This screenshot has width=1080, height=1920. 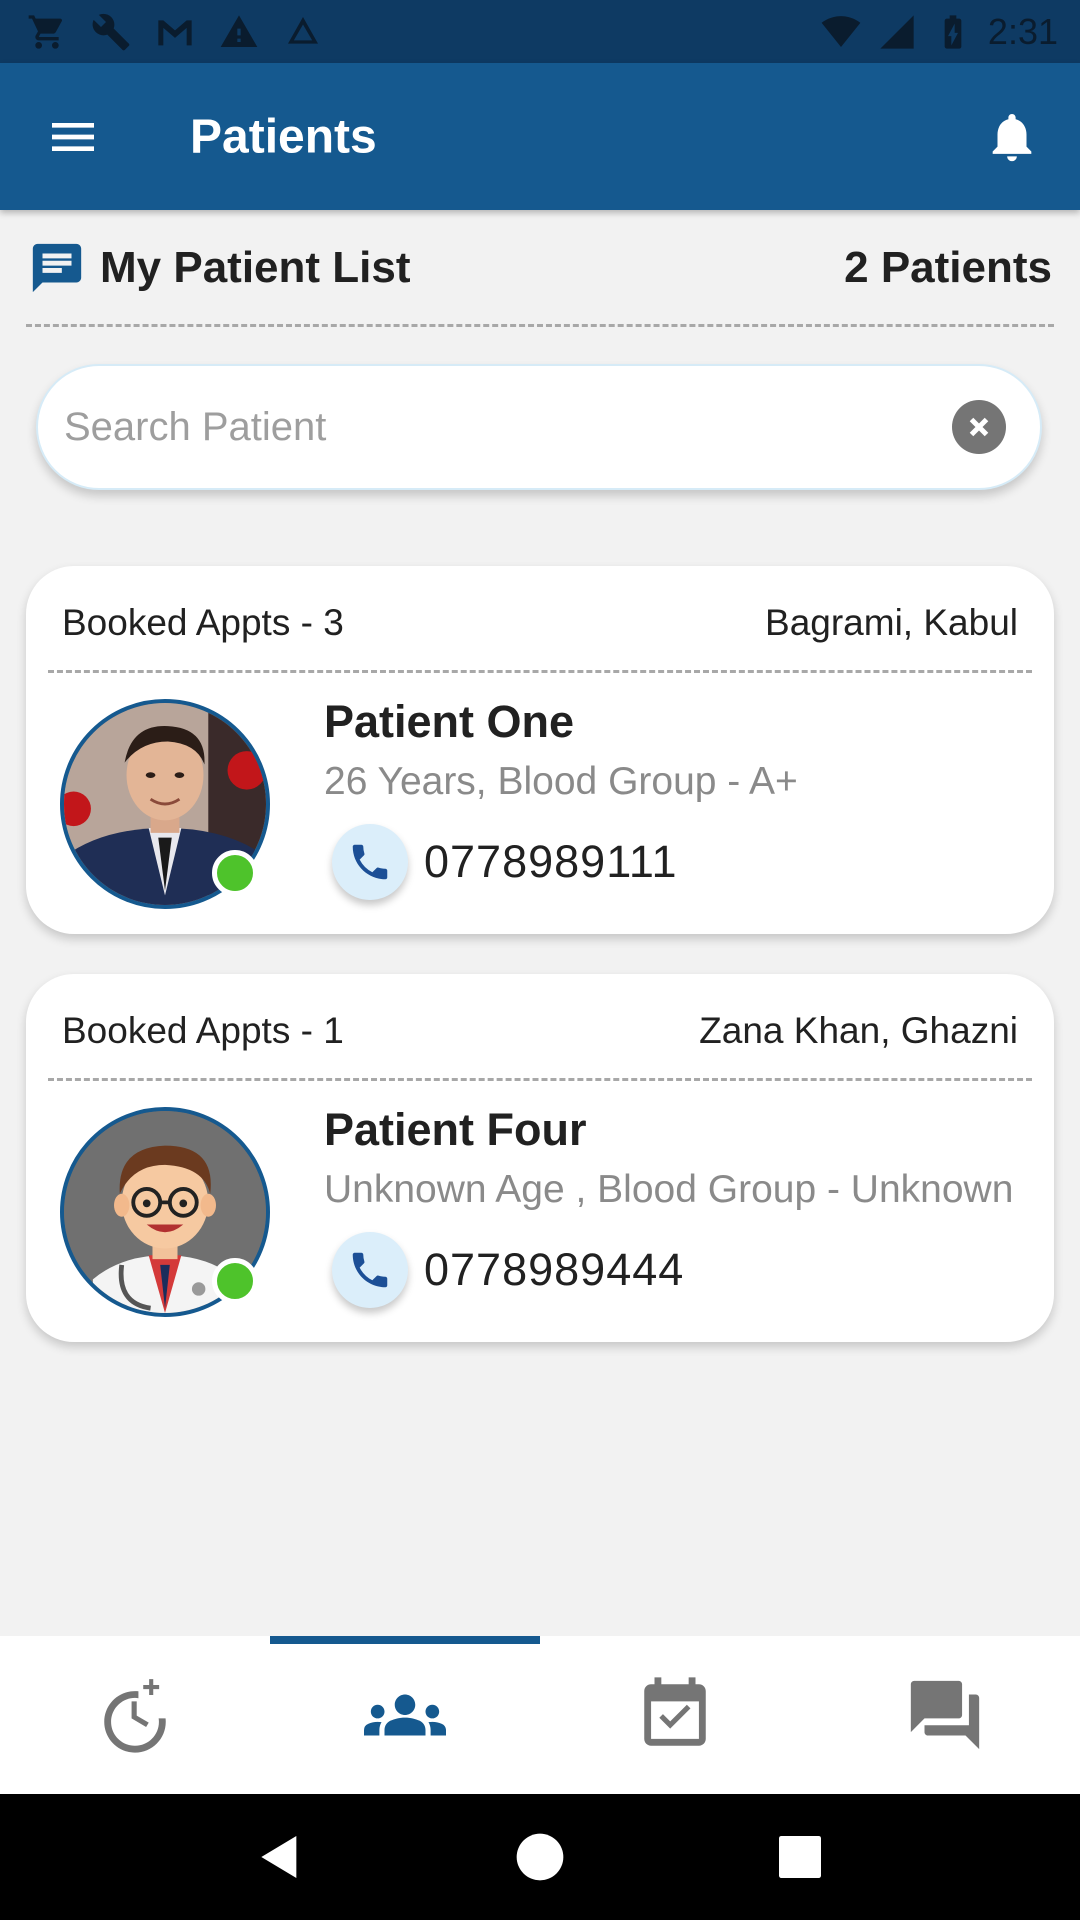 I want to click on bottom-navigation, so click(x=540, y=1715).